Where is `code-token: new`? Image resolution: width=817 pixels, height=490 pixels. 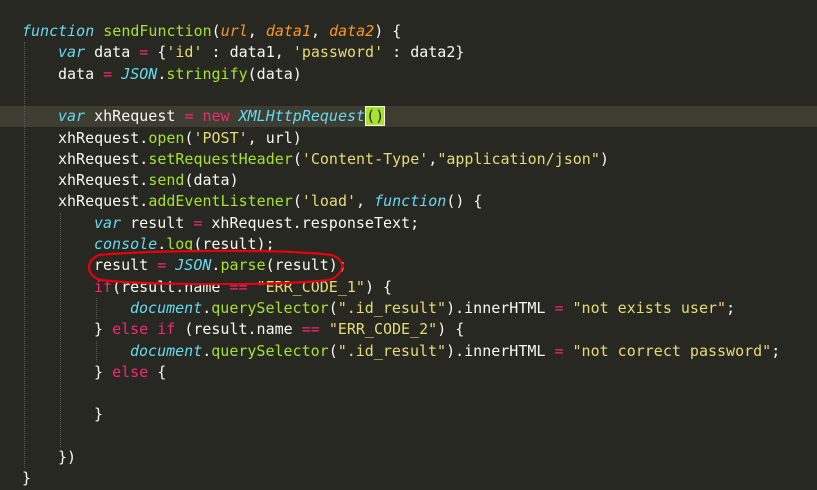
code-token: new is located at coordinates (220, 116).